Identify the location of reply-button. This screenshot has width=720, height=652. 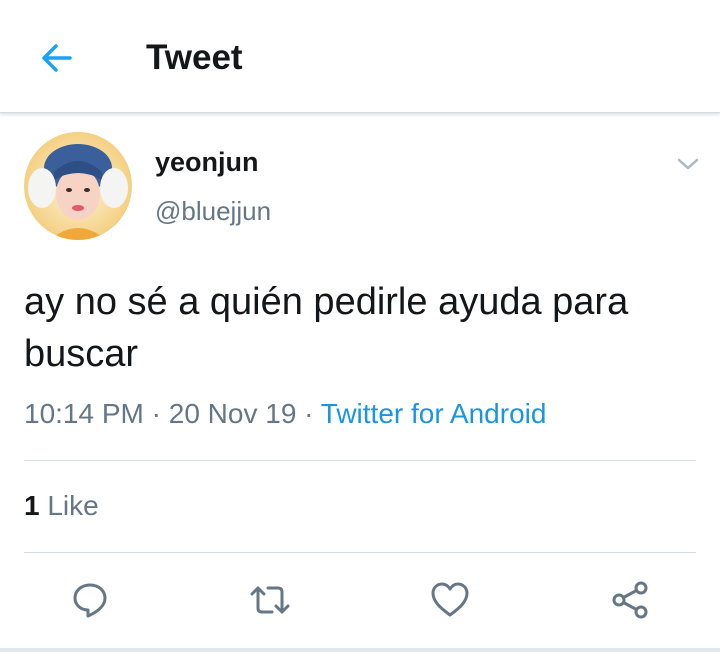
(90, 600).